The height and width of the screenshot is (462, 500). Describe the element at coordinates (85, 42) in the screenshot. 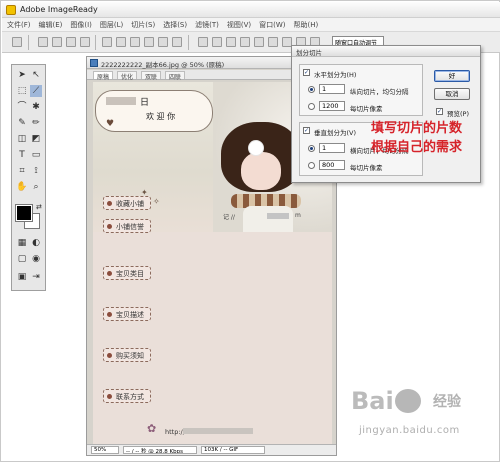

I see `align-left-icon` at that location.